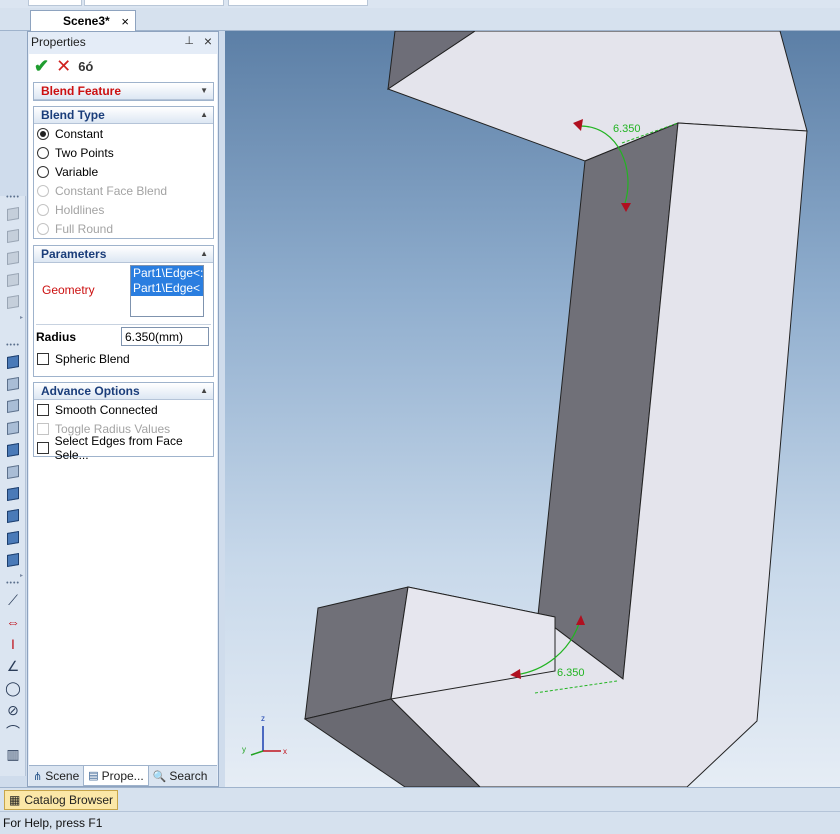 The height and width of the screenshot is (834, 840). Describe the element at coordinates (111, 190) in the screenshot. I see `radio-label: Constant Face Blend` at that location.